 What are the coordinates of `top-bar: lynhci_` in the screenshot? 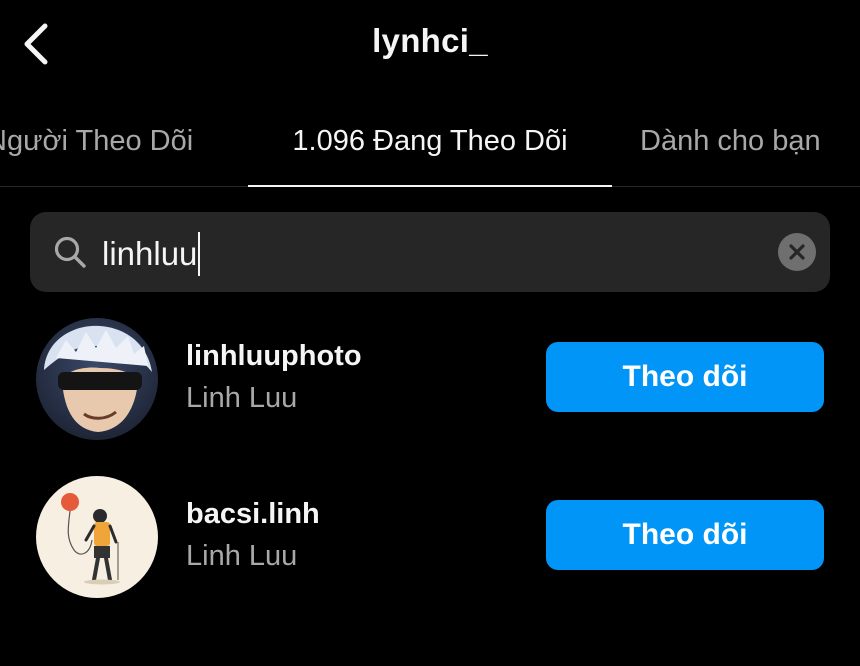 It's located at (430, 45).